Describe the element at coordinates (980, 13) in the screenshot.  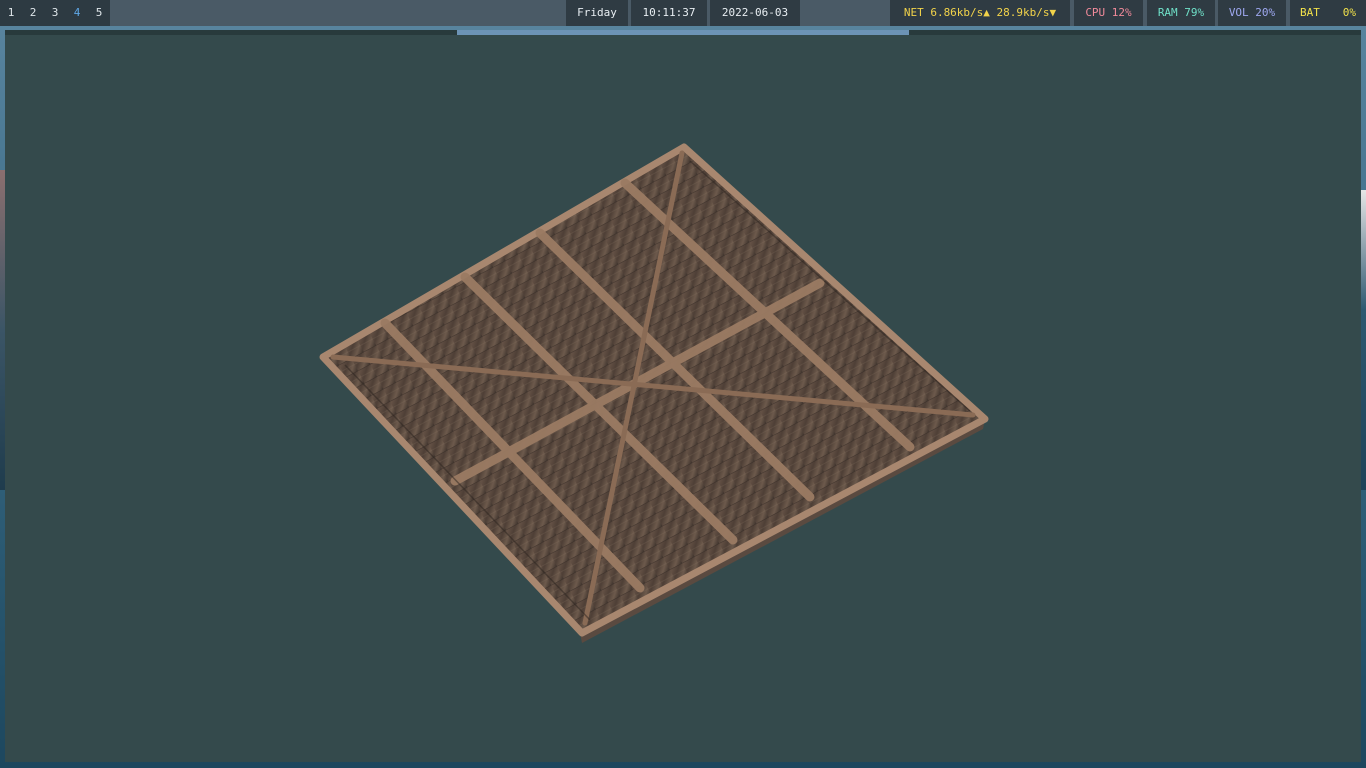
I see `network-indicator: NET 6.86kb/s▲ 28.9kb/s▼` at that location.